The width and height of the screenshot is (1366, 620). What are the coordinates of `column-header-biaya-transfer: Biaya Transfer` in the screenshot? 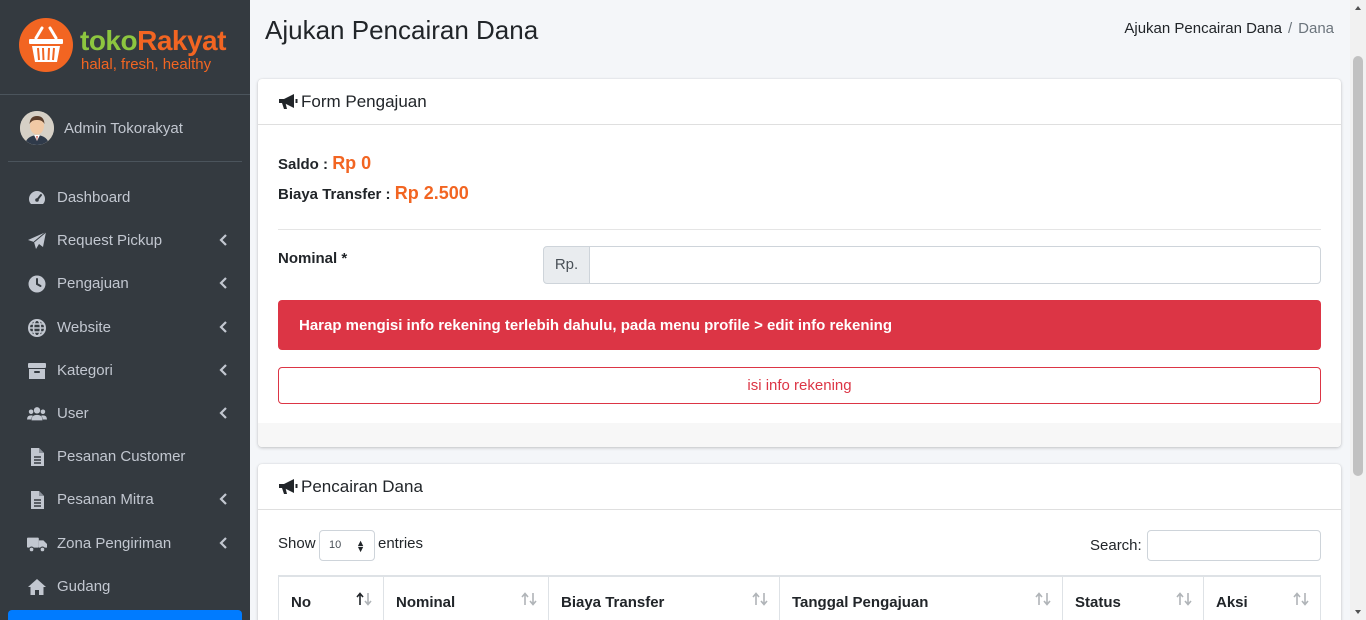 It's located at (664, 598).